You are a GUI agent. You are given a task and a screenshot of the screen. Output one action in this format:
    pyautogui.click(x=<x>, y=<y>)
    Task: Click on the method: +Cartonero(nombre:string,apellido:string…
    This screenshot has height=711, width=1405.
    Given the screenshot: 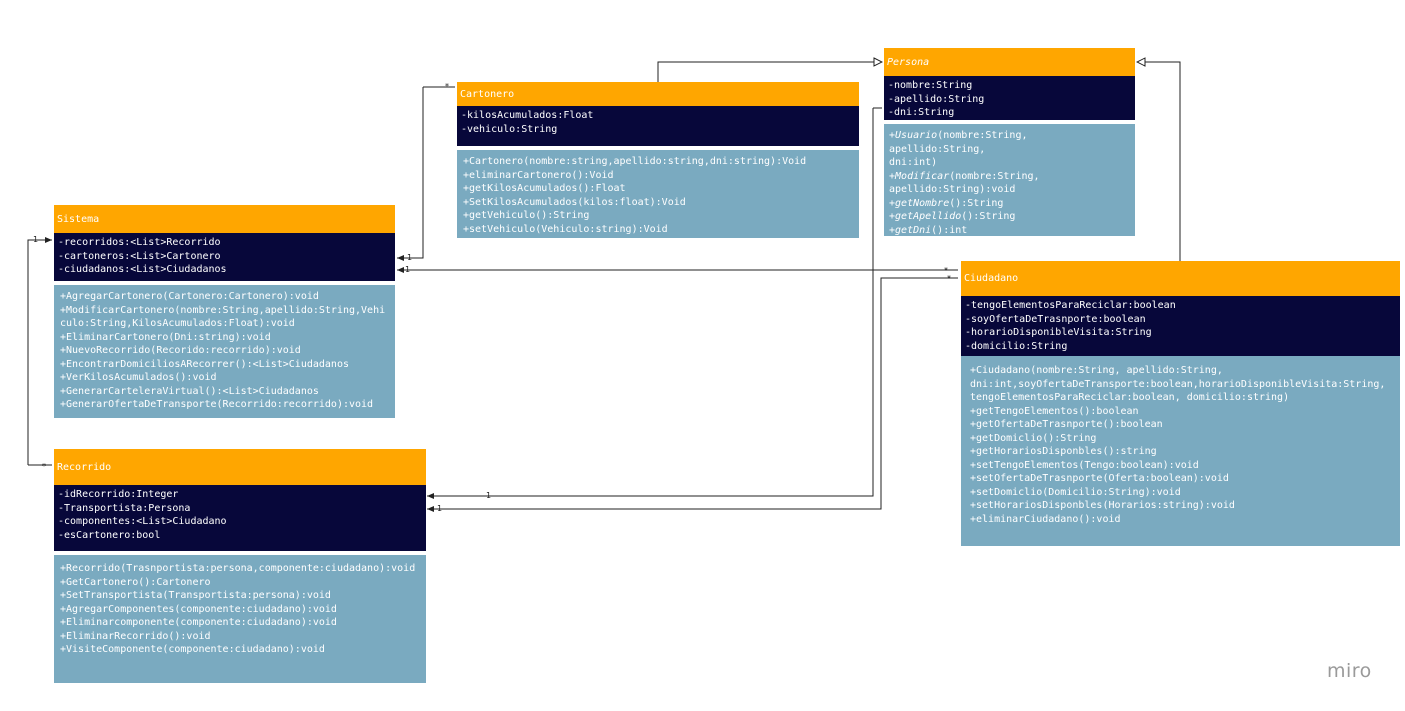 What is the action you would take?
    pyautogui.click(x=635, y=161)
    